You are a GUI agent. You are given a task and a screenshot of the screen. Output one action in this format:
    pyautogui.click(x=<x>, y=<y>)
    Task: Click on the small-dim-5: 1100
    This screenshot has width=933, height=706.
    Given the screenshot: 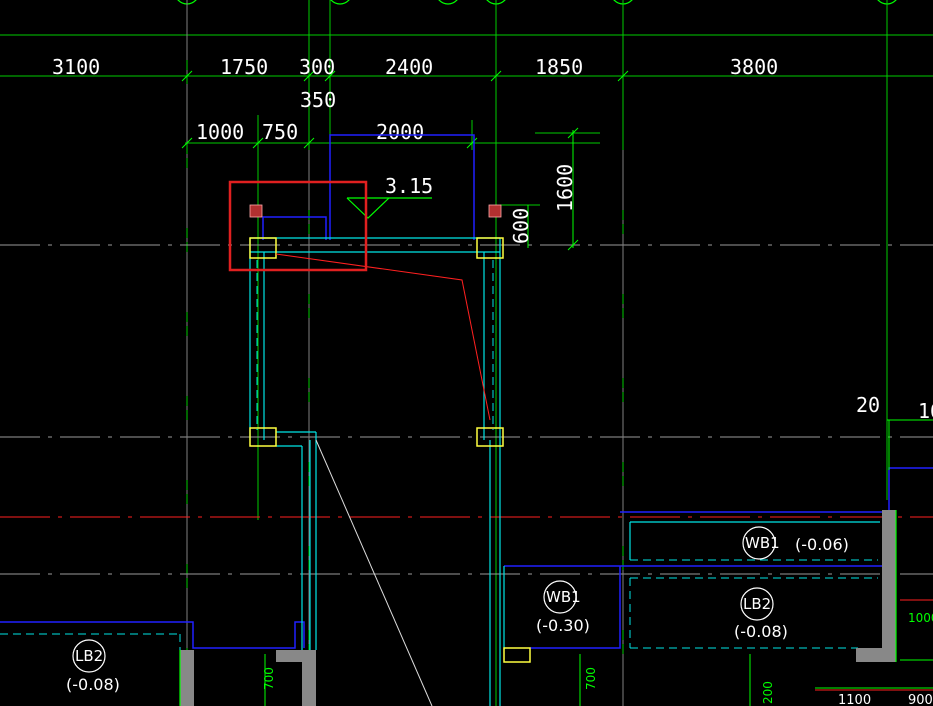 What is the action you would take?
    pyautogui.click(x=854, y=699)
    